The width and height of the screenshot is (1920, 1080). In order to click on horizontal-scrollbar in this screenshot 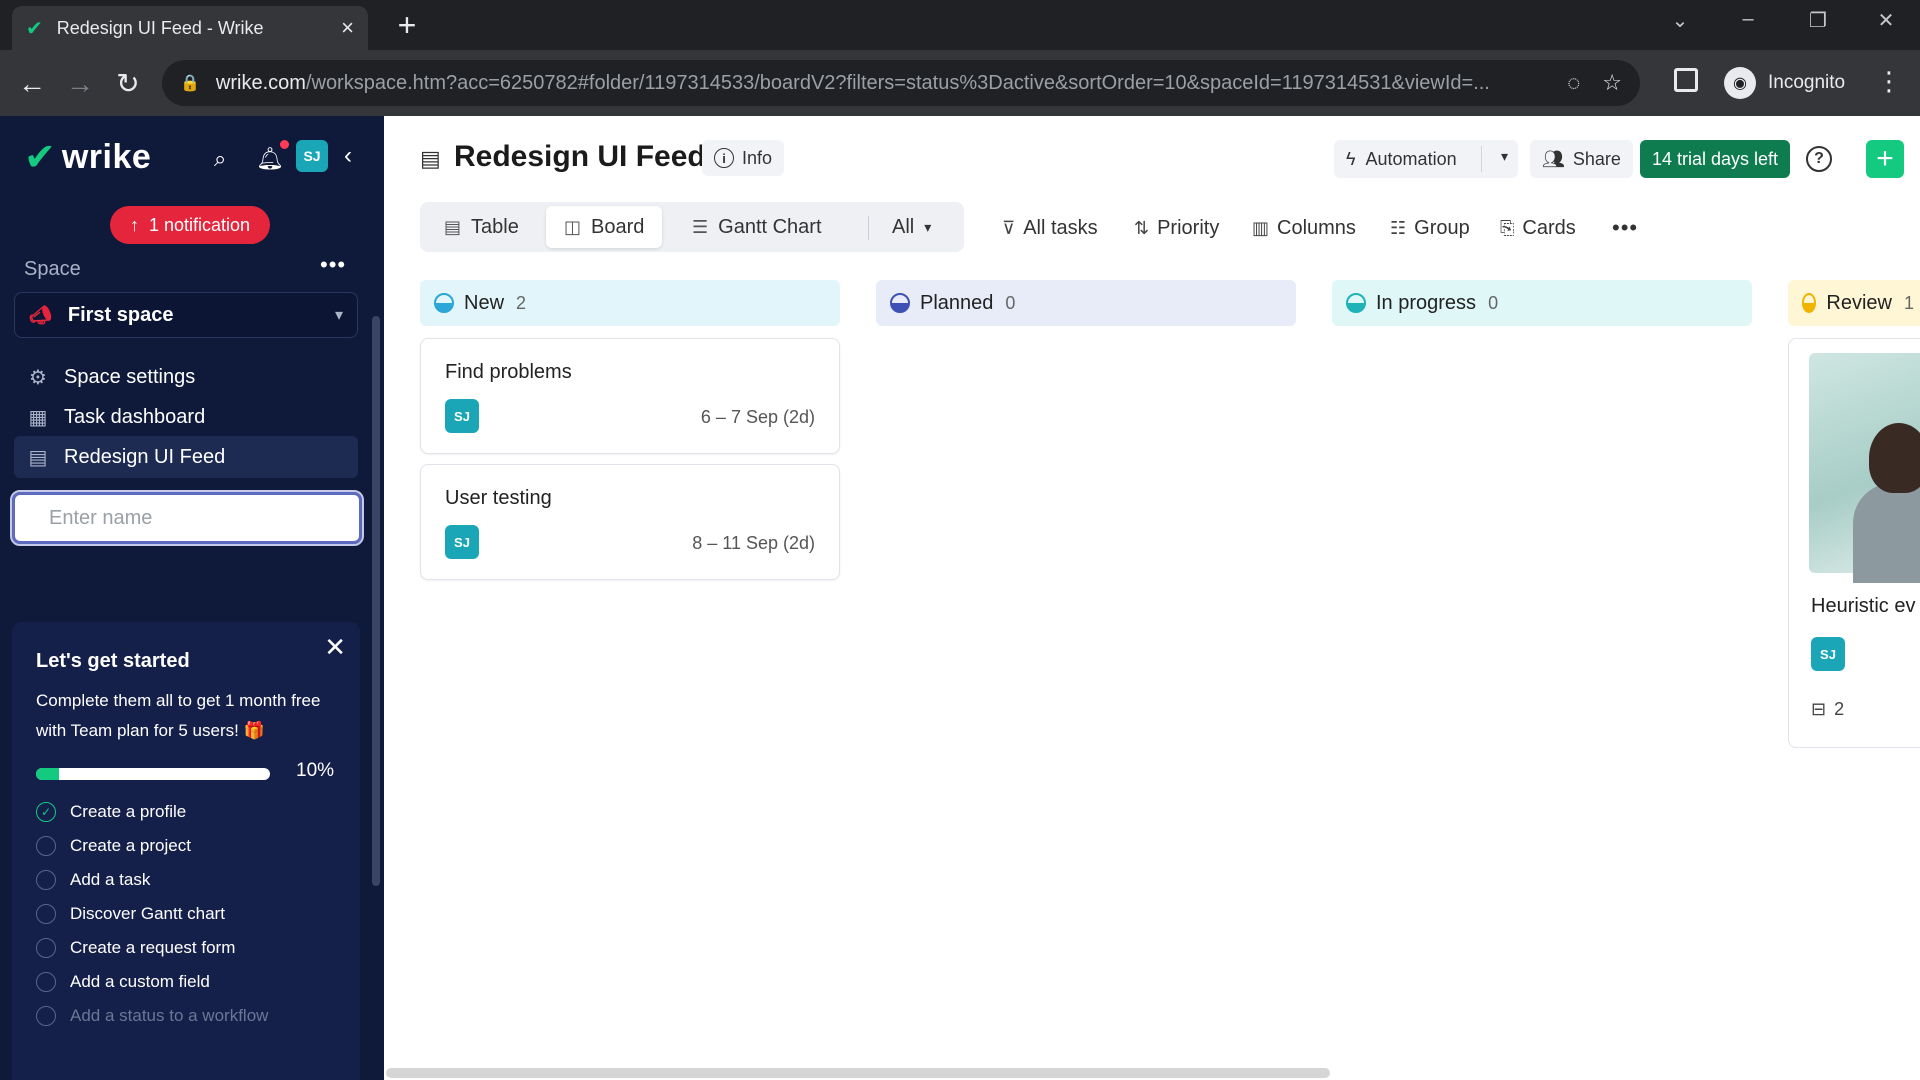, I will do `click(858, 1073)`.